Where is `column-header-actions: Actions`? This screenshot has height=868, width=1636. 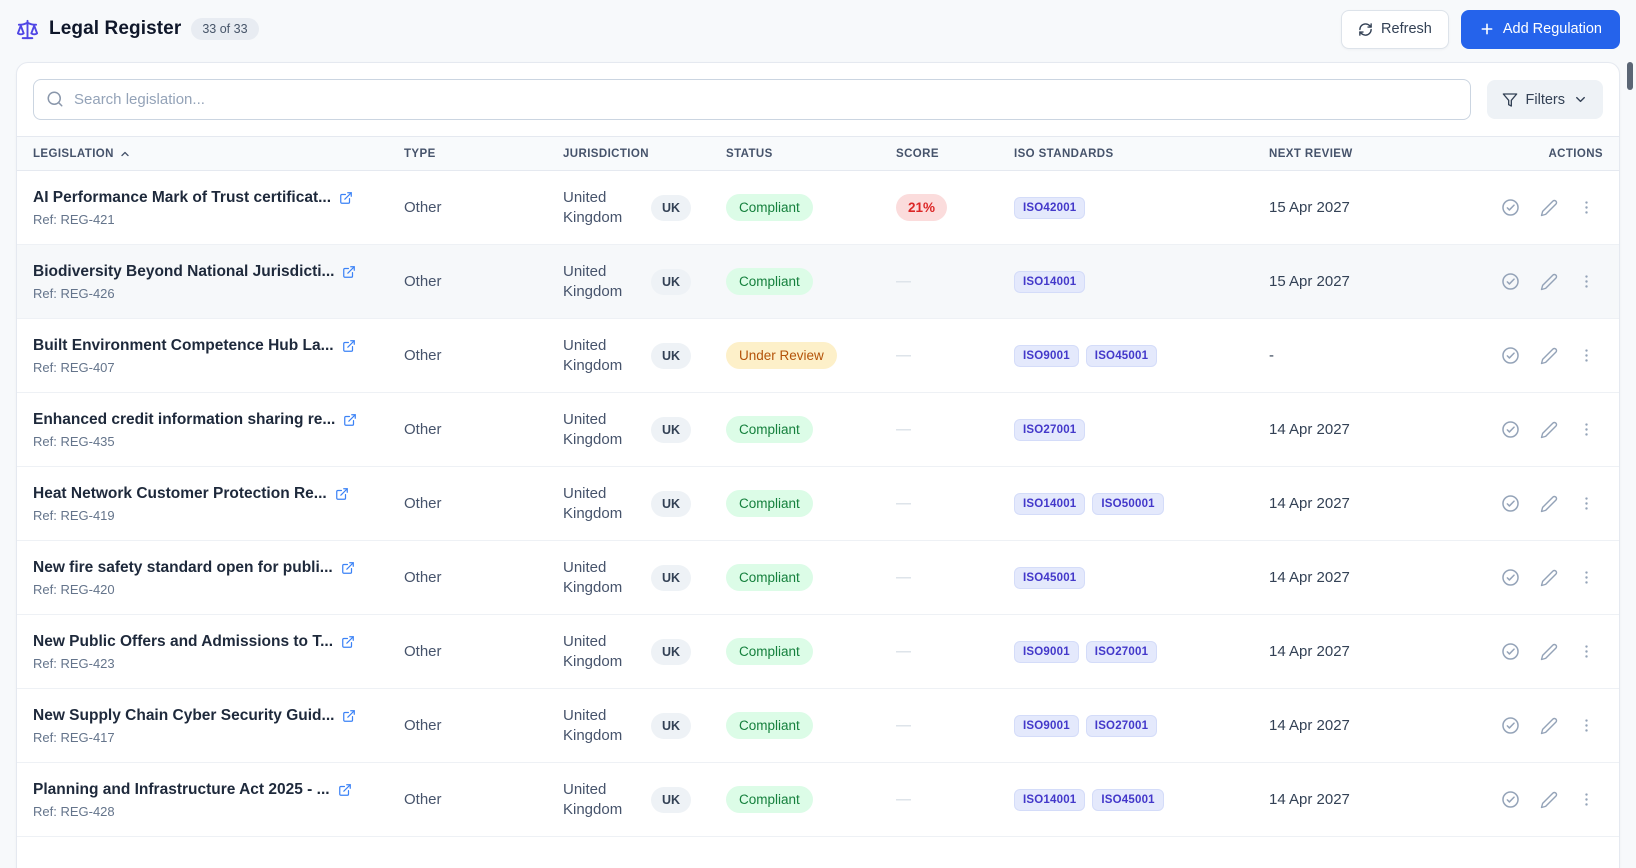
column-header-actions: Actions is located at coordinates (1575, 153).